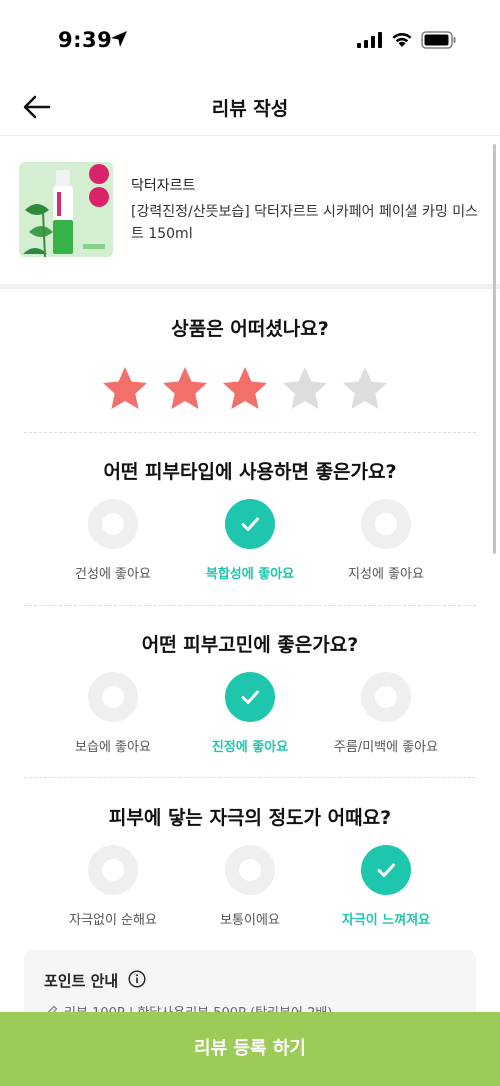 The image size is (500, 1086). I want to click on product-brand: 닥터자르트, so click(163, 186).